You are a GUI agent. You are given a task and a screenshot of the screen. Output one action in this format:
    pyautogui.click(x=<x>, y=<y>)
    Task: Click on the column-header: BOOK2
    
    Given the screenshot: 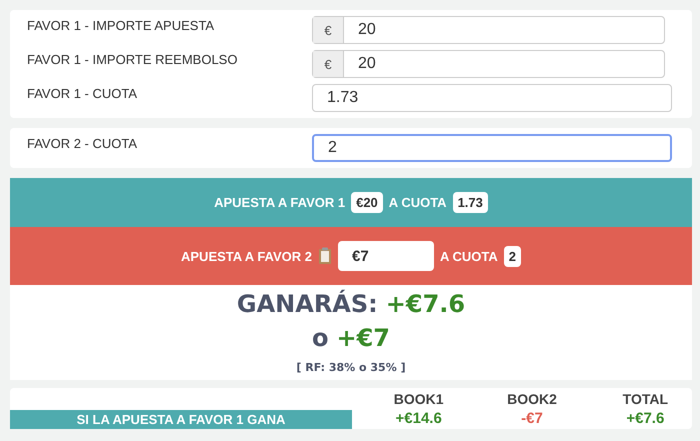 What is the action you would take?
    pyautogui.click(x=532, y=399)
    